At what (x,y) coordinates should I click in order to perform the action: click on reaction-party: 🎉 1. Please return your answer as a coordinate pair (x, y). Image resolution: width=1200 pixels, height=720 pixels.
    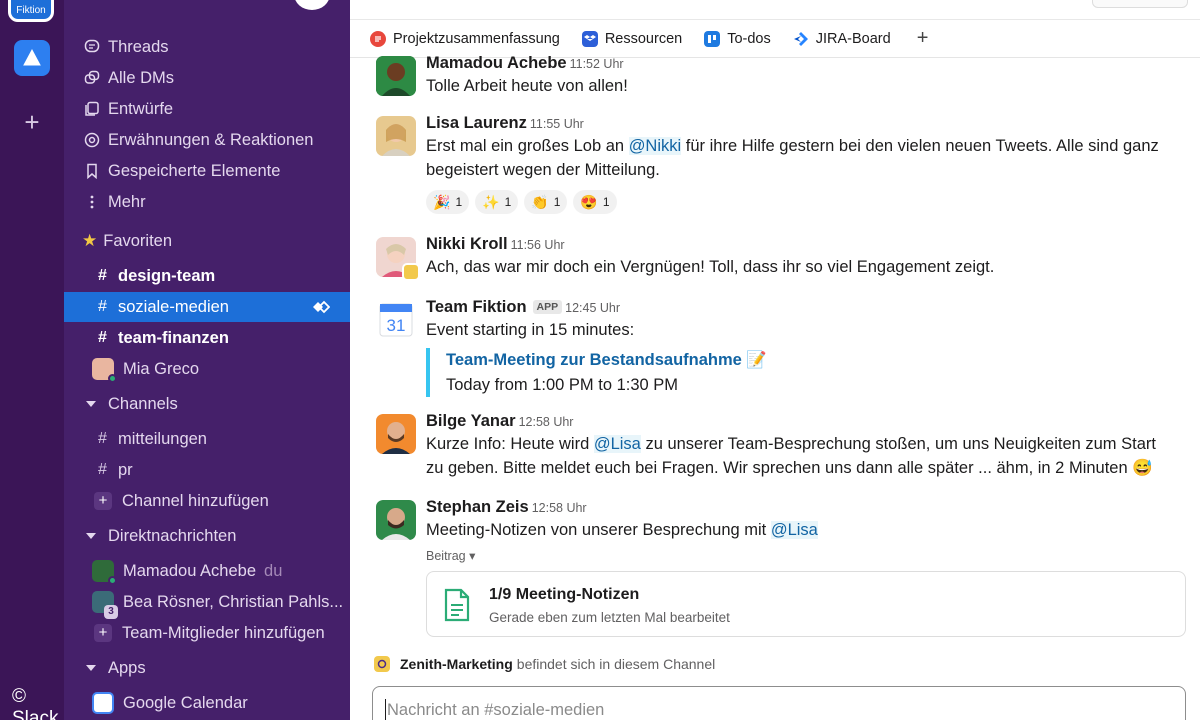
    Looking at the image, I should click on (448, 202).